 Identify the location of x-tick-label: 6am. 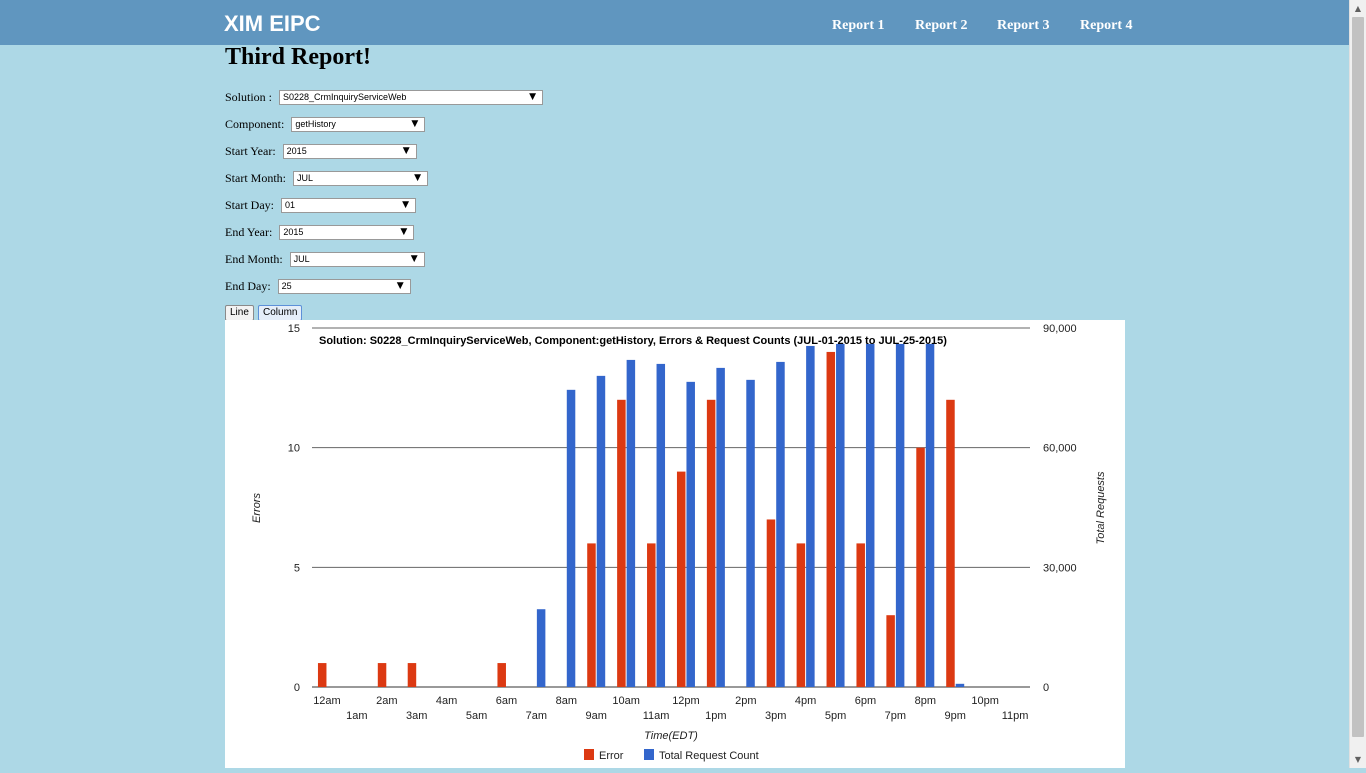
(506, 701).